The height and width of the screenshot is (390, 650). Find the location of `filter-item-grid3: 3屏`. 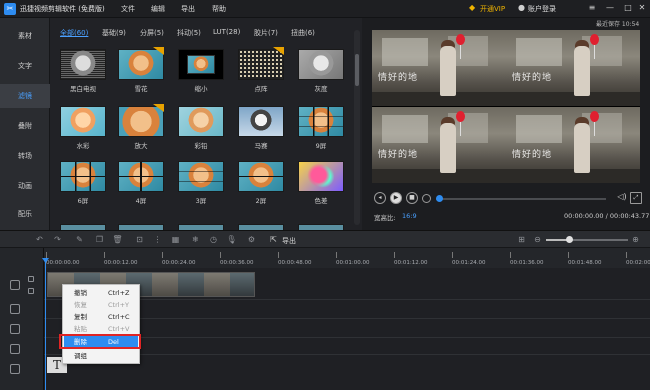

filter-item-grid3: 3屏 is located at coordinates (201, 184).